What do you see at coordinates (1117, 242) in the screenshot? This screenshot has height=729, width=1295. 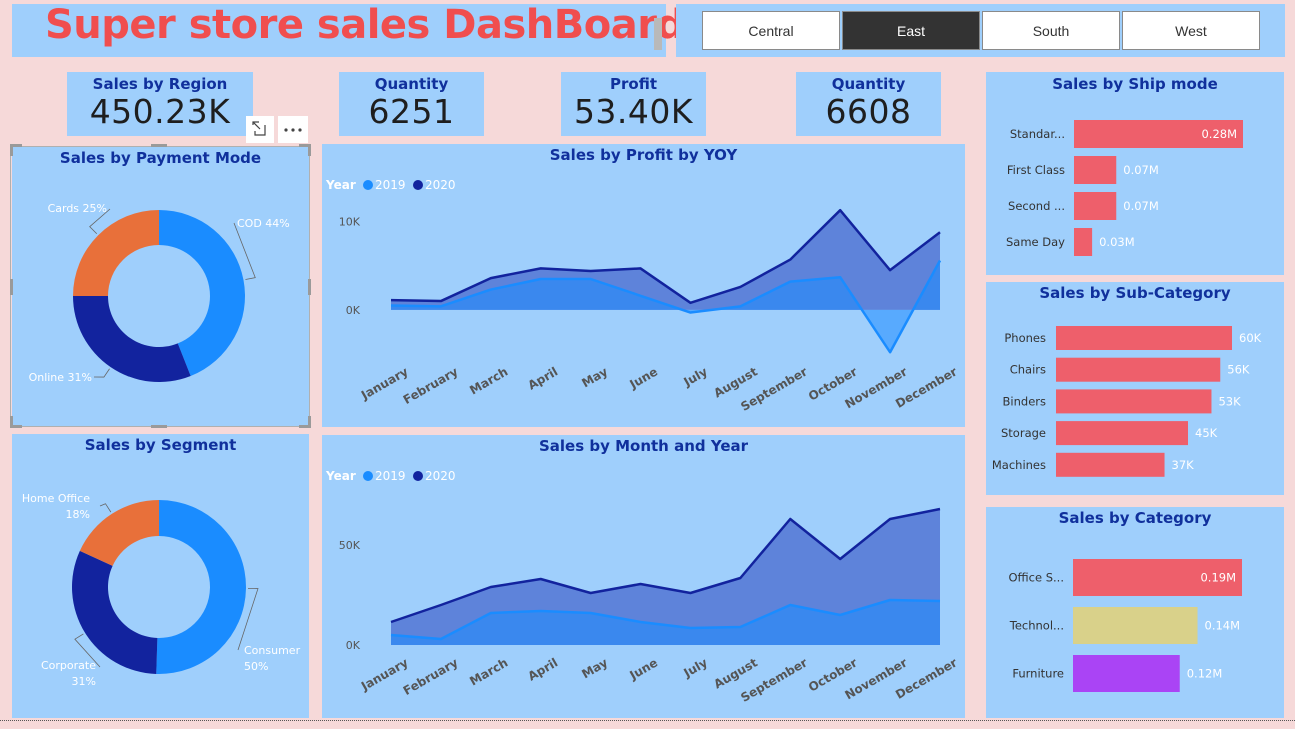 I see `bar-value-label: 0.03M` at bounding box center [1117, 242].